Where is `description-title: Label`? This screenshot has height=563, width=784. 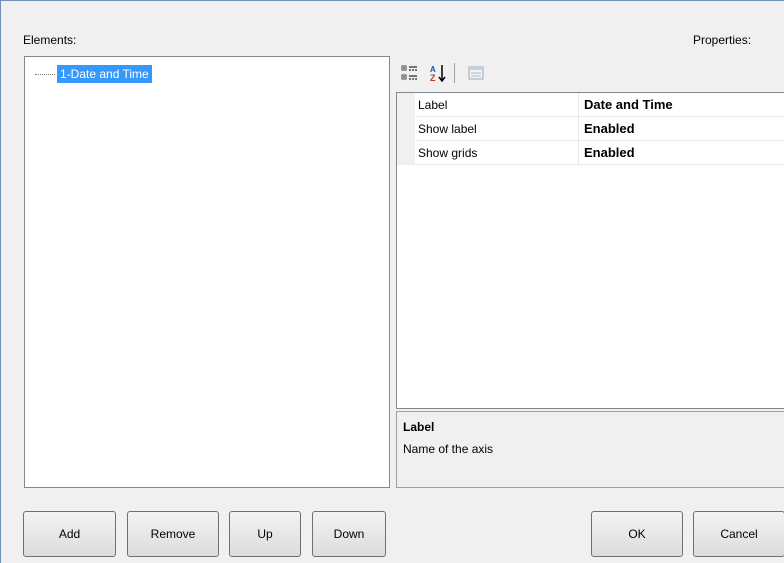
description-title: Label is located at coordinates (419, 427).